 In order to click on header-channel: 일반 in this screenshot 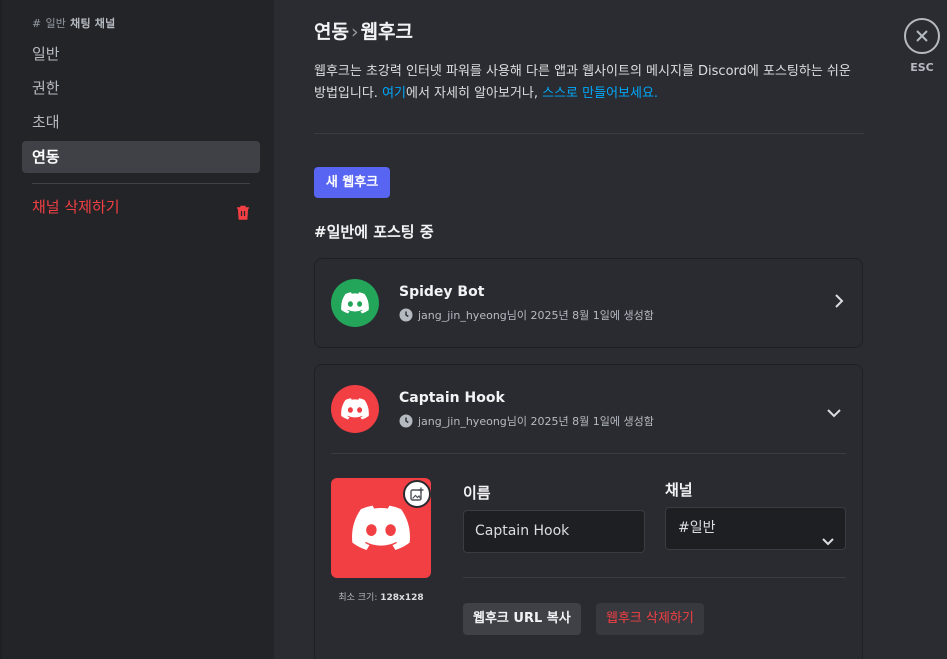, I will do `click(56, 23)`.